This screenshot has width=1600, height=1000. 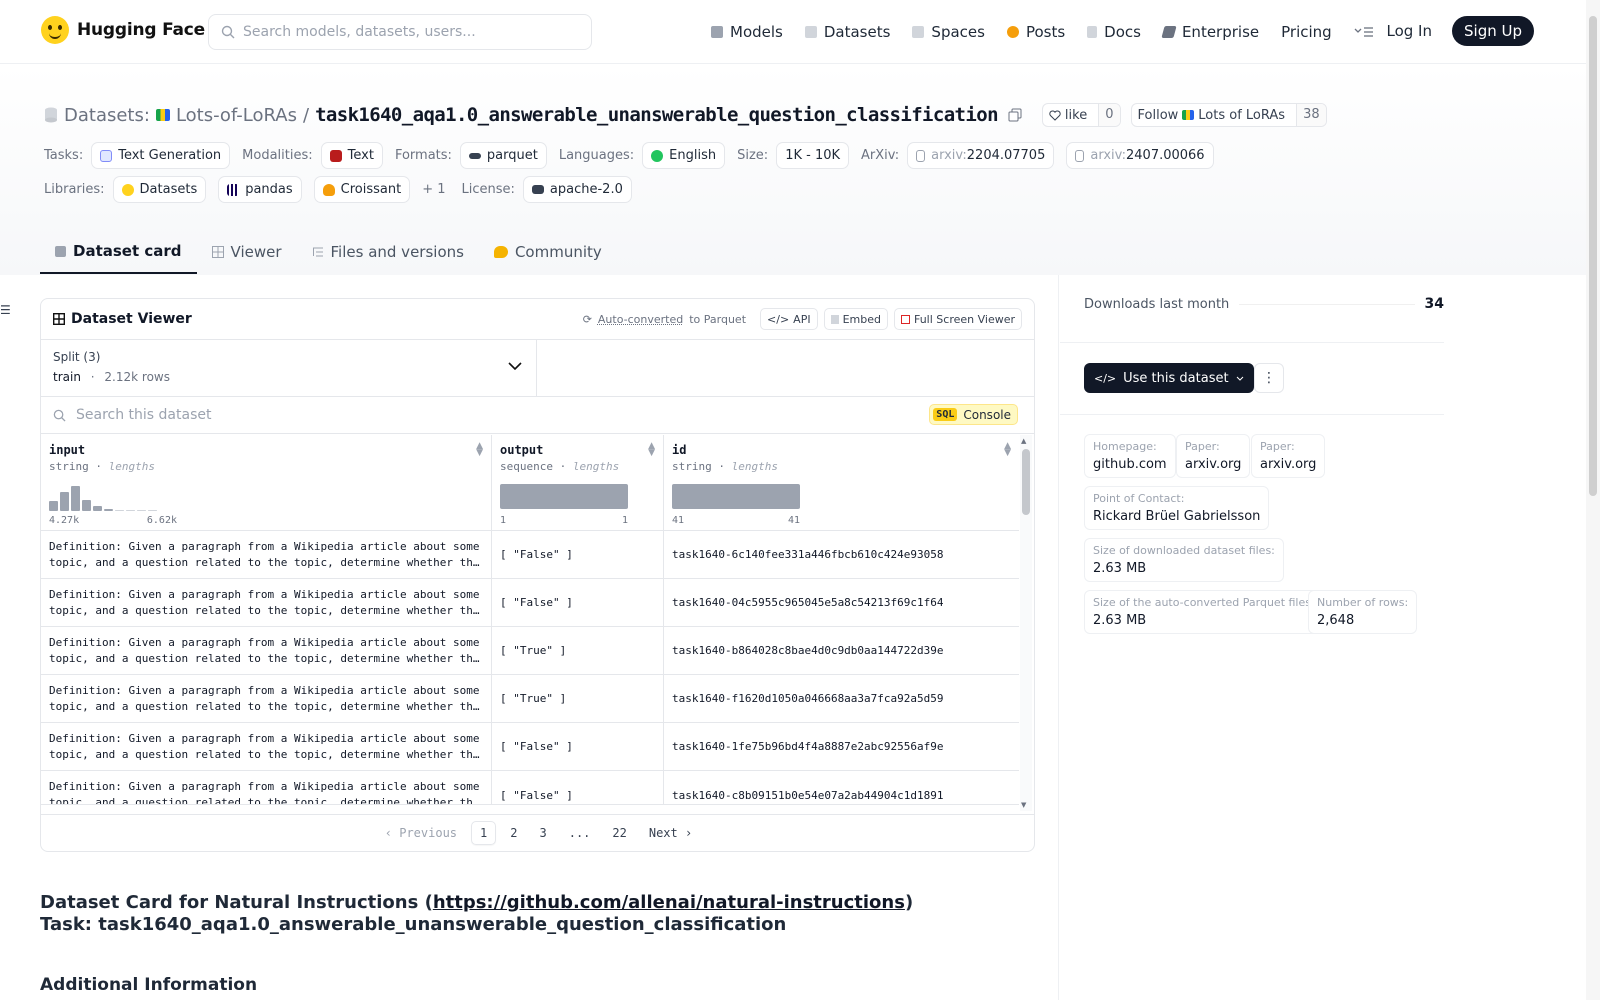 What do you see at coordinates (640, 319) in the screenshot?
I see `auto-converted-link: Auto-converted` at bounding box center [640, 319].